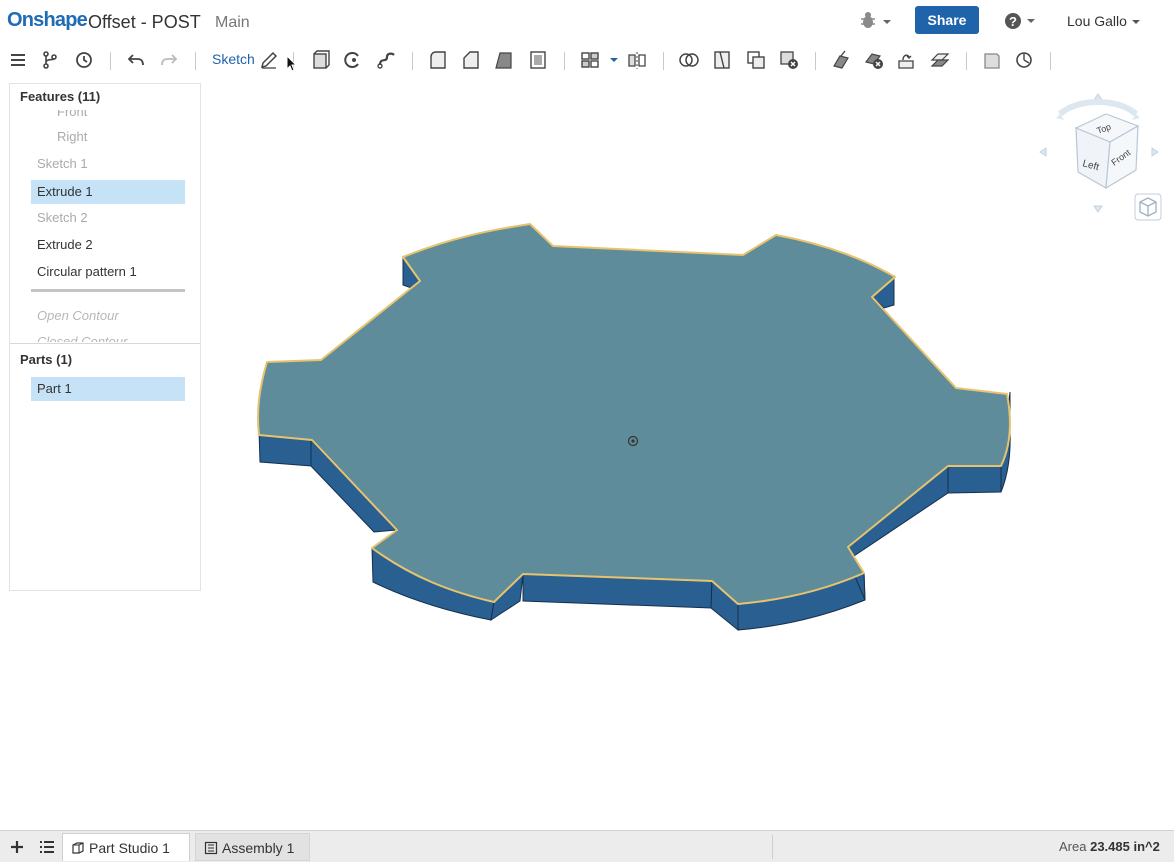  What do you see at coordinates (992, 60) in the screenshot?
I see `plane-icon` at bounding box center [992, 60].